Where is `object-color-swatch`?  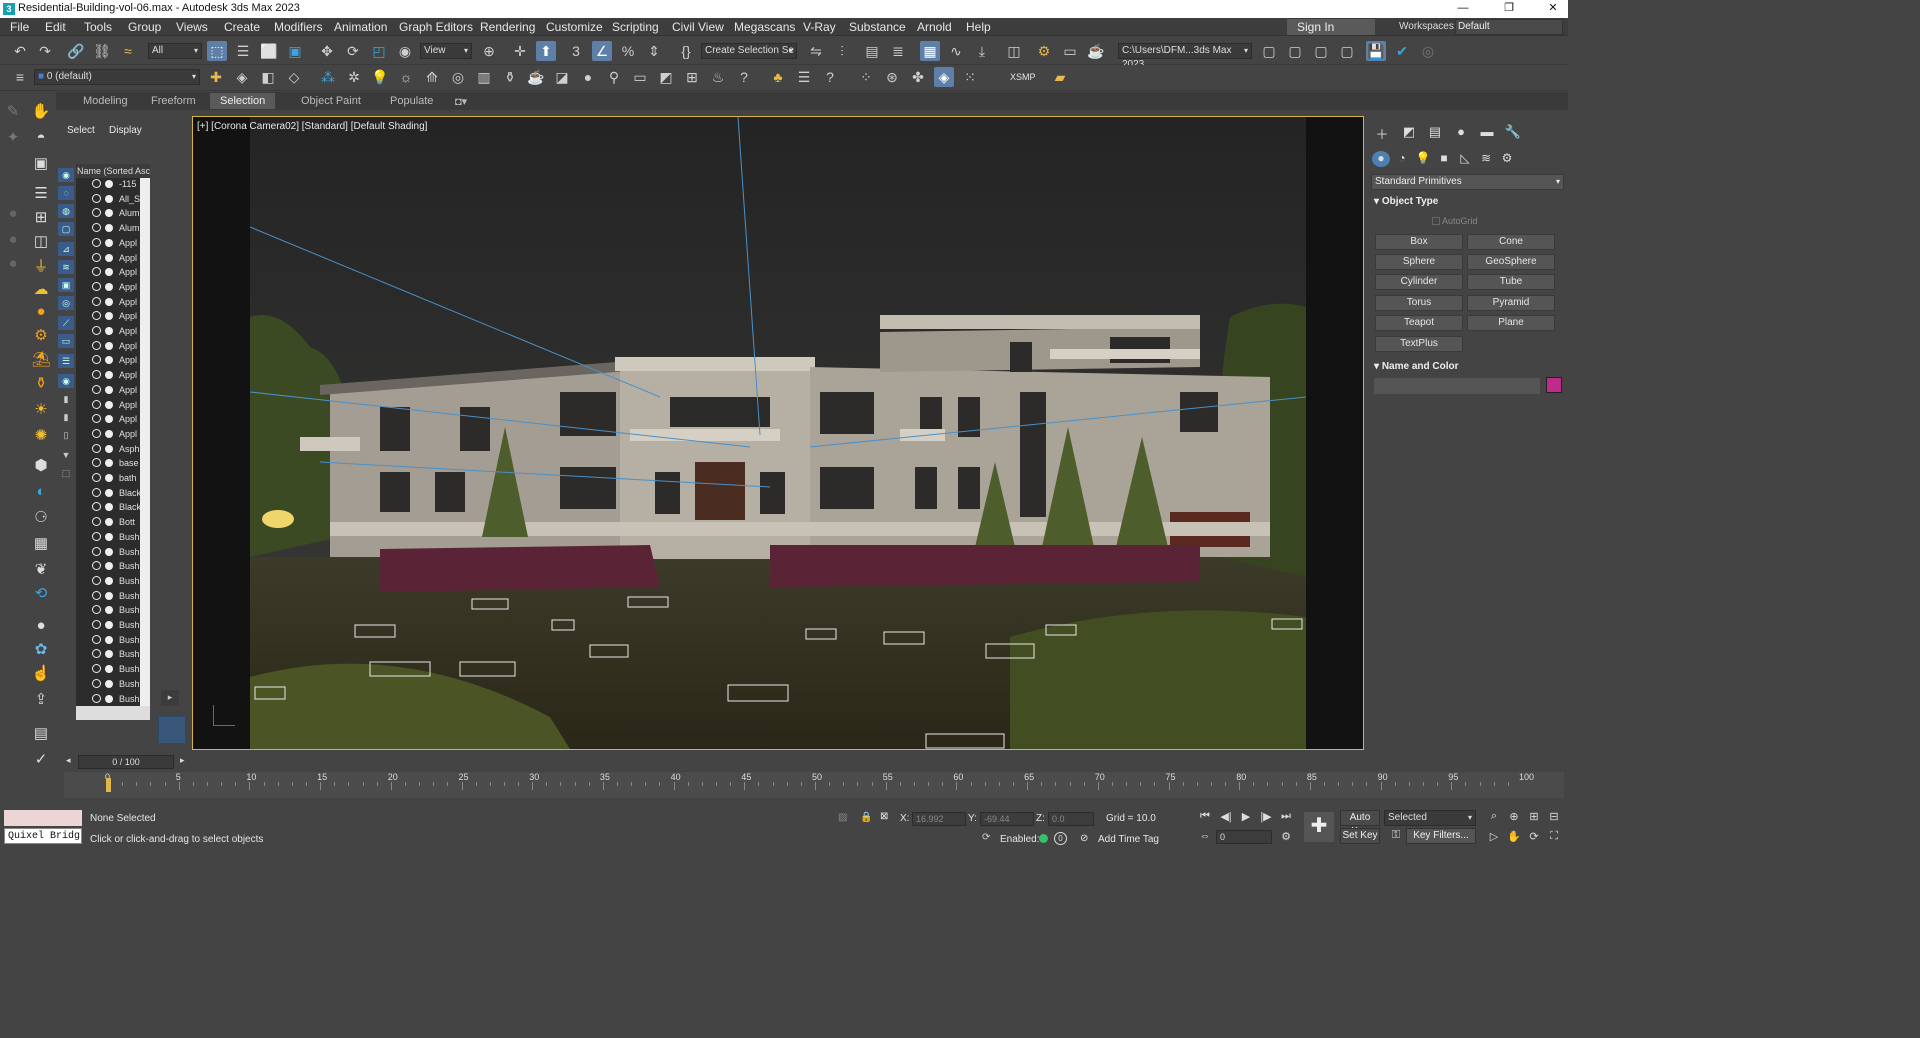
object-color-swatch is located at coordinates (1554, 385).